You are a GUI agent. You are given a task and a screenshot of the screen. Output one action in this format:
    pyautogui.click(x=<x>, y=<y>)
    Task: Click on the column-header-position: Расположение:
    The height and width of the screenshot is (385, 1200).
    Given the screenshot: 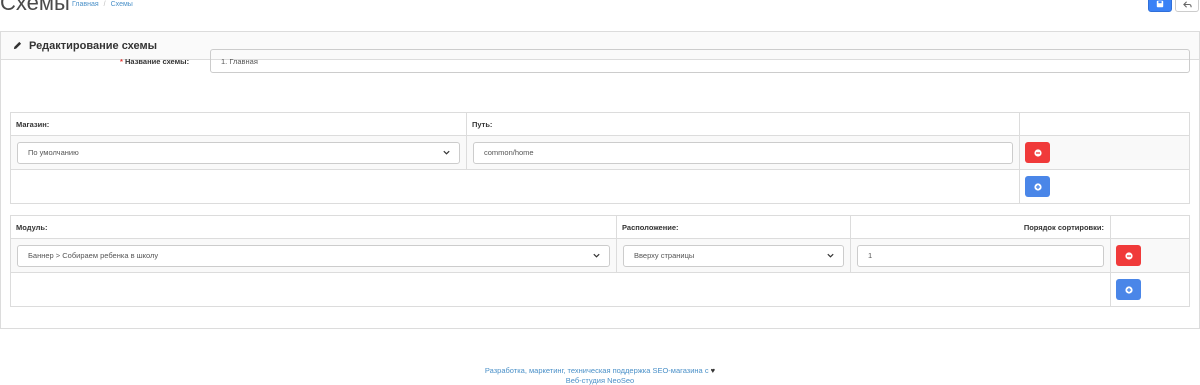 What is the action you would take?
    pyautogui.click(x=733, y=227)
    